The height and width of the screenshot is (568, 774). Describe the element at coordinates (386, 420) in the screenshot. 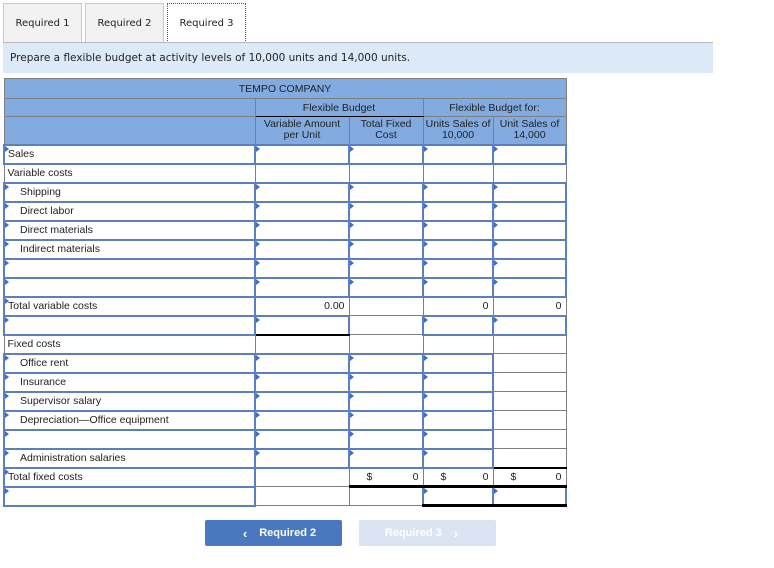

I see `input-depreciation-fixed` at that location.